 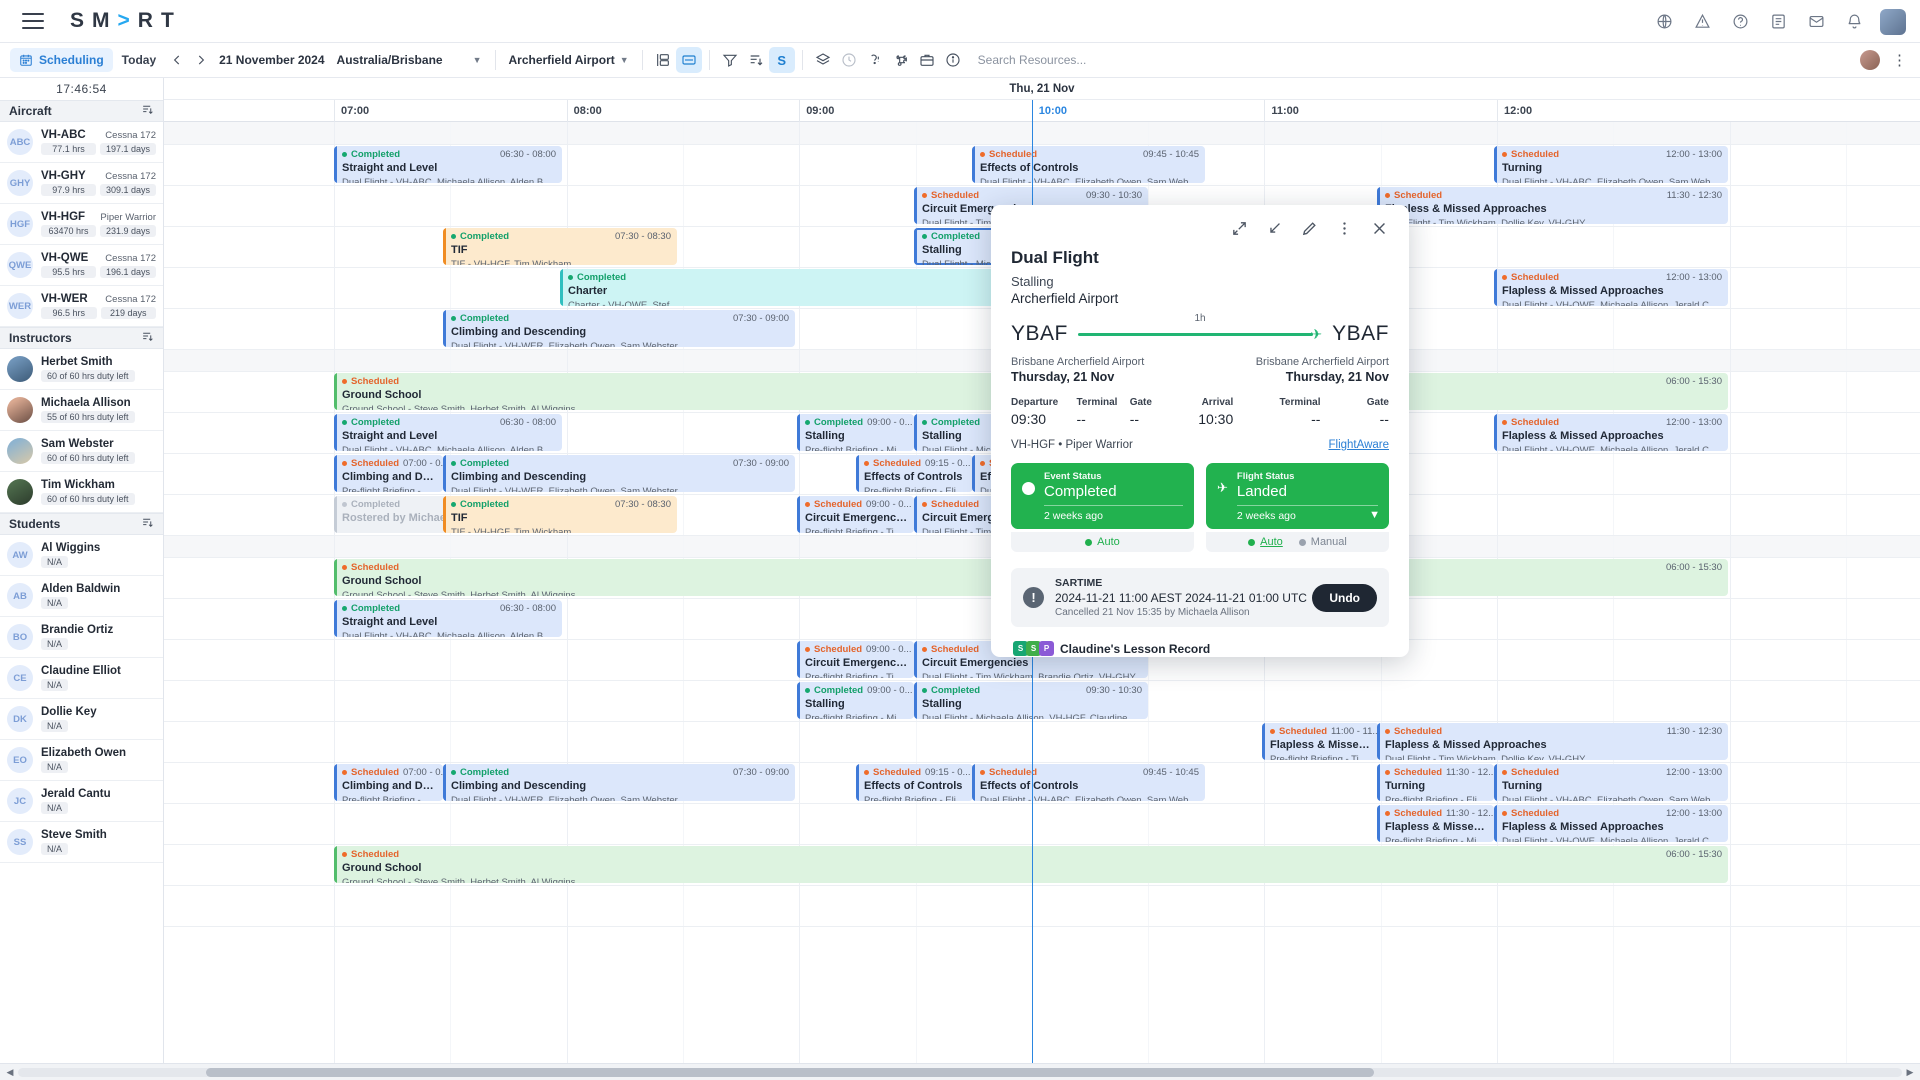 I want to click on collapse-icon, so click(x=1274, y=228).